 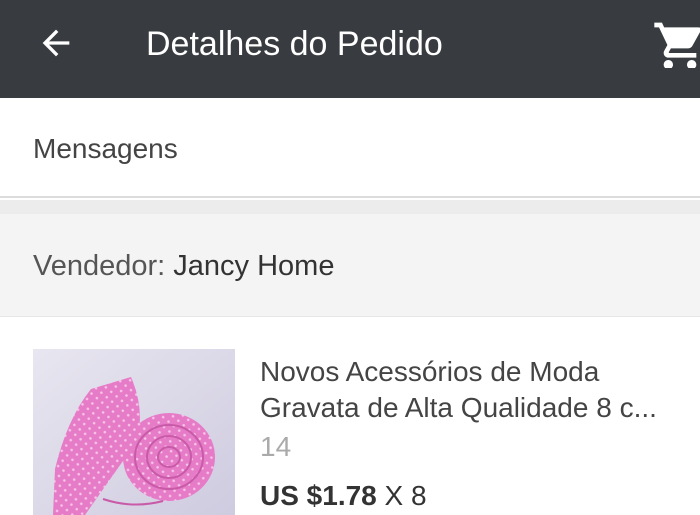 What do you see at coordinates (254, 266) in the screenshot?
I see `seller-name: Jancy Home` at bounding box center [254, 266].